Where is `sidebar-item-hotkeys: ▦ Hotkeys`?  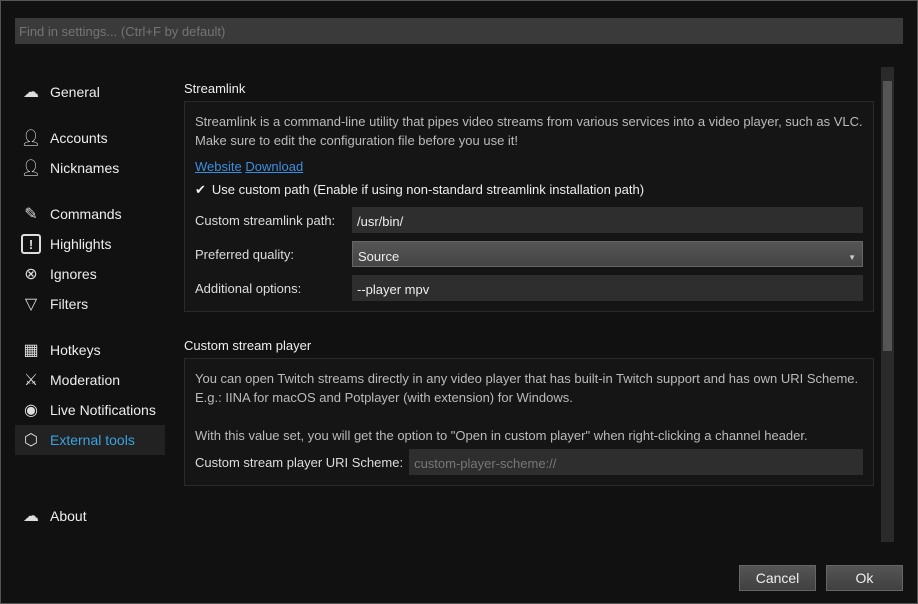 sidebar-item-hotkeys: ▦ Hotkeys is located at coordinates (90, 350).